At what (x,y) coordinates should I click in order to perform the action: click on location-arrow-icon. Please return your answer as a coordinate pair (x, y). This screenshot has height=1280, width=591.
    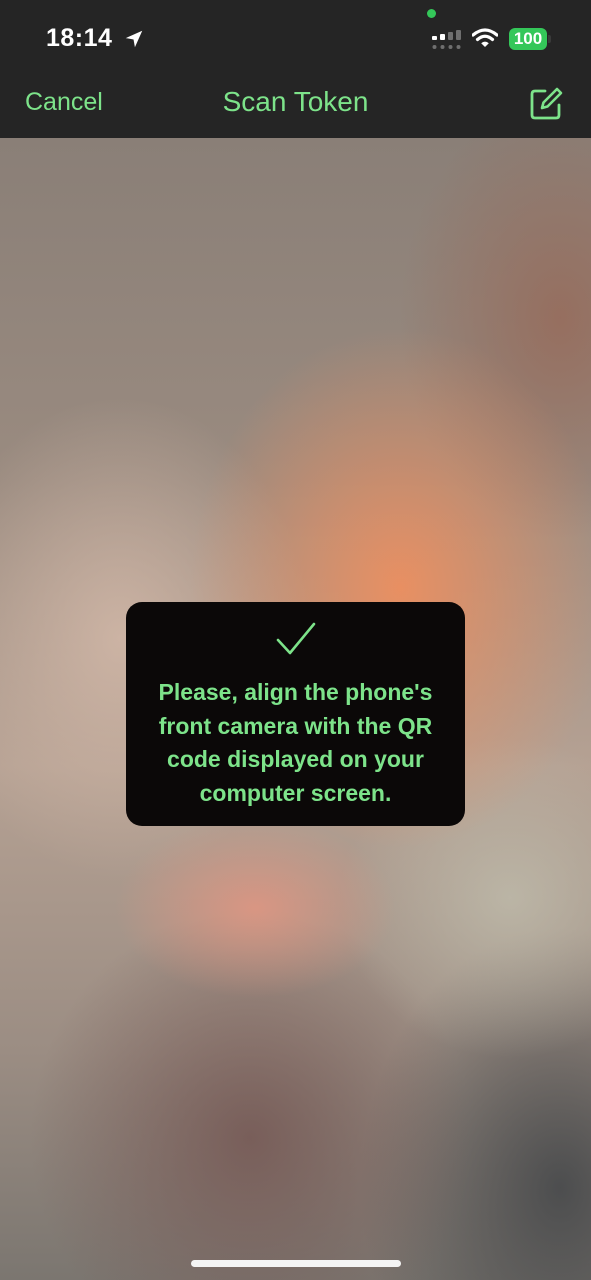
    Looking at the image, I should click on (134, 39).